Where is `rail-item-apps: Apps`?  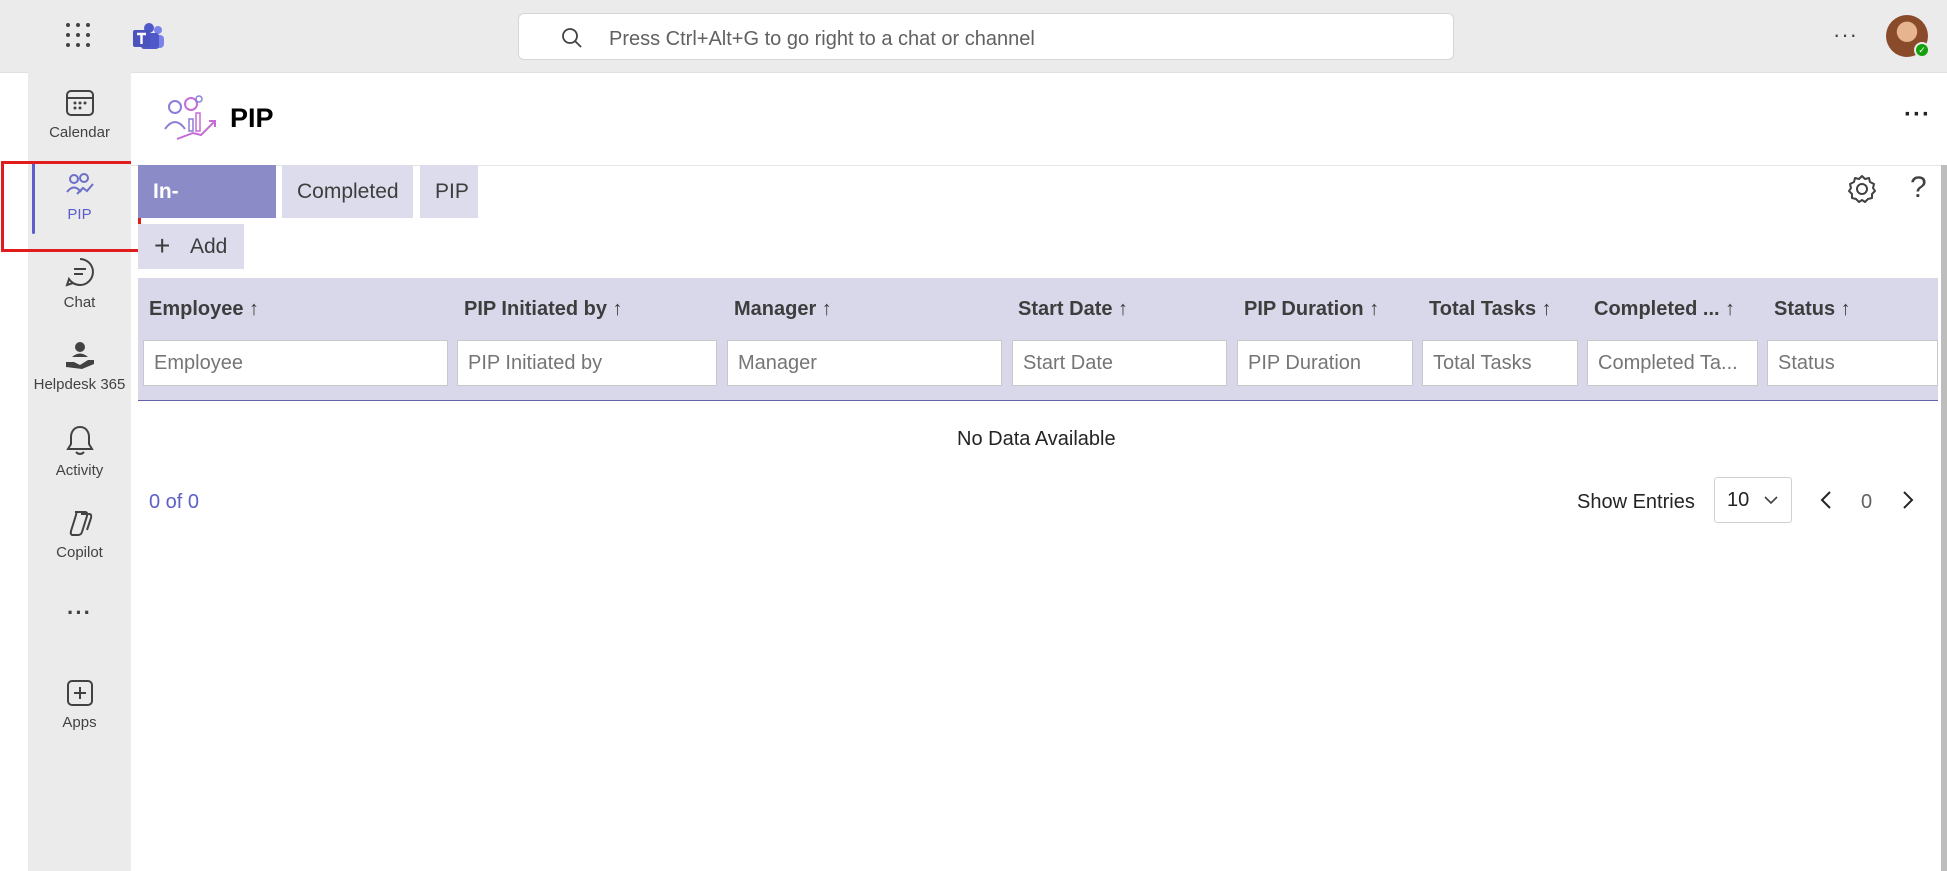 rail-item-apps: Apps is located at coordinates (79, 704).